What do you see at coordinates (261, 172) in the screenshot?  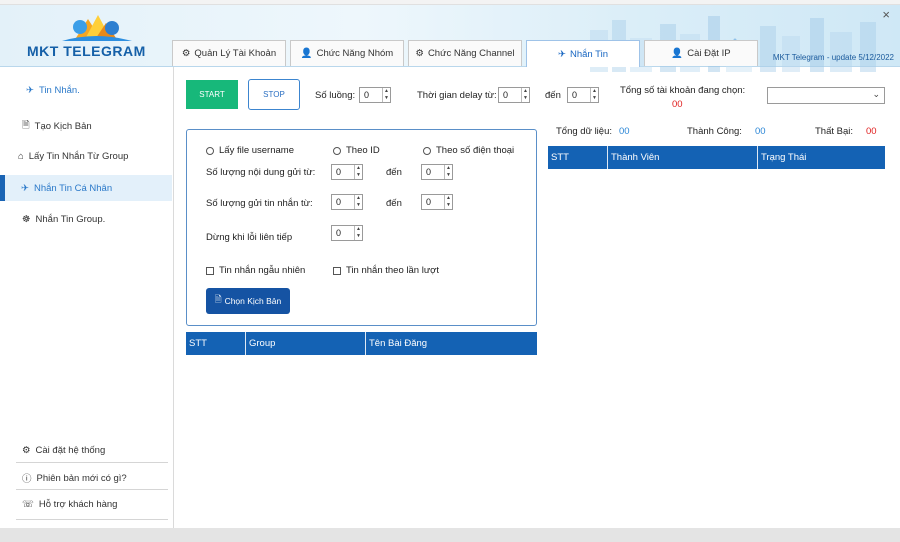 I see `content-count-label: Số lượng nội dung gửi từ:` at bounding box center [261, 172].